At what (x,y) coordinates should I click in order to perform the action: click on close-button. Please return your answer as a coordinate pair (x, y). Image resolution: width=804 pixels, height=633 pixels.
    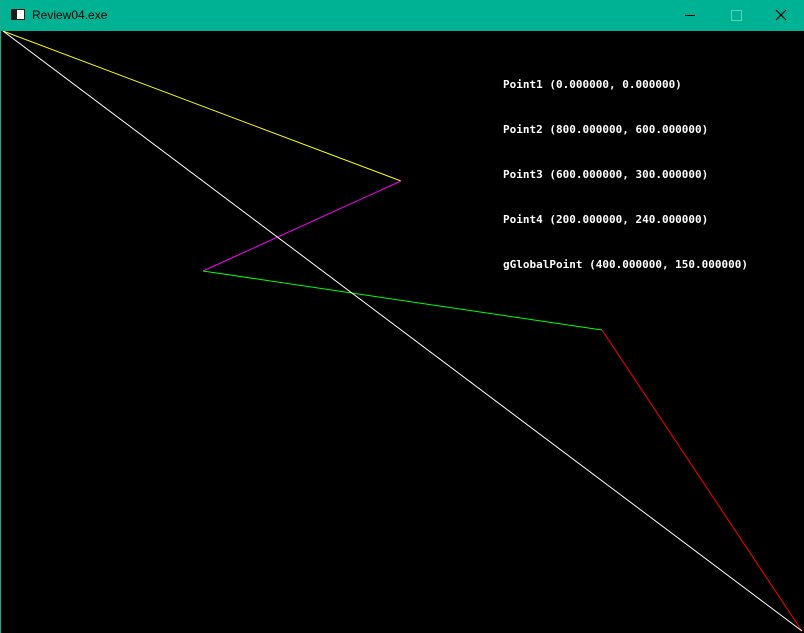
    Looking at the image, I should click on (781, 15).